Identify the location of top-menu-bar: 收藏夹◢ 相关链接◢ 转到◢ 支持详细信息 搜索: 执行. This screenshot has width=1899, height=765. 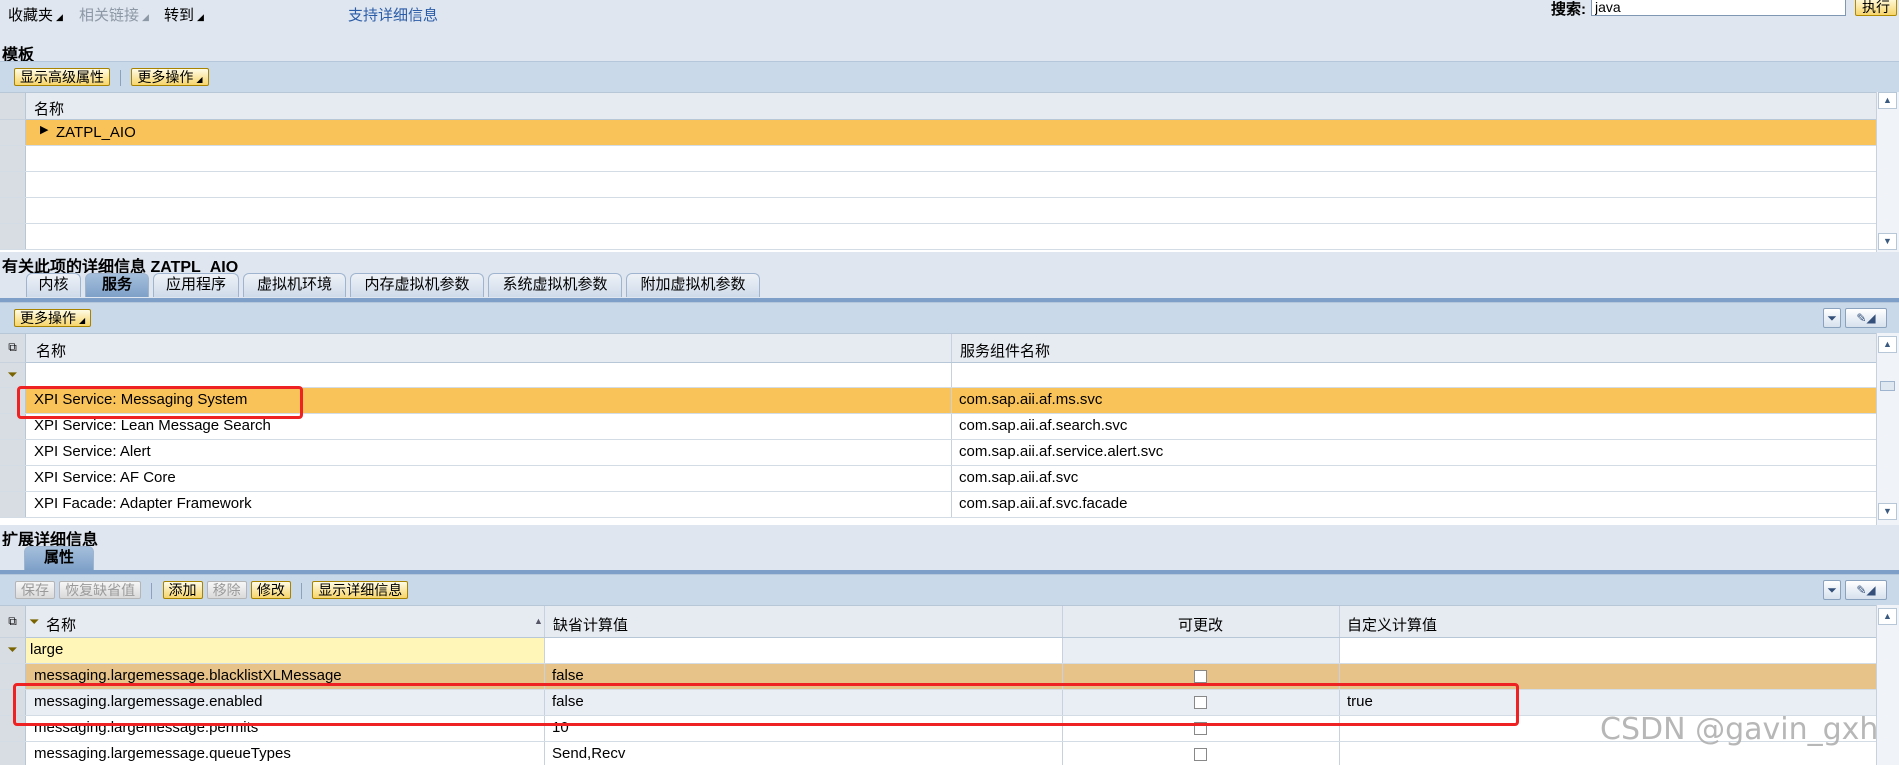
(949, 15).